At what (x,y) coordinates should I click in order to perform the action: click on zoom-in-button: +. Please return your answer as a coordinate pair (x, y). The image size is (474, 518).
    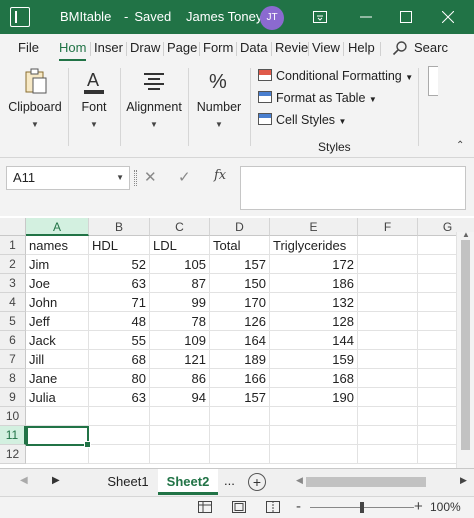
    Looking at the image, I should click on (418, 506).